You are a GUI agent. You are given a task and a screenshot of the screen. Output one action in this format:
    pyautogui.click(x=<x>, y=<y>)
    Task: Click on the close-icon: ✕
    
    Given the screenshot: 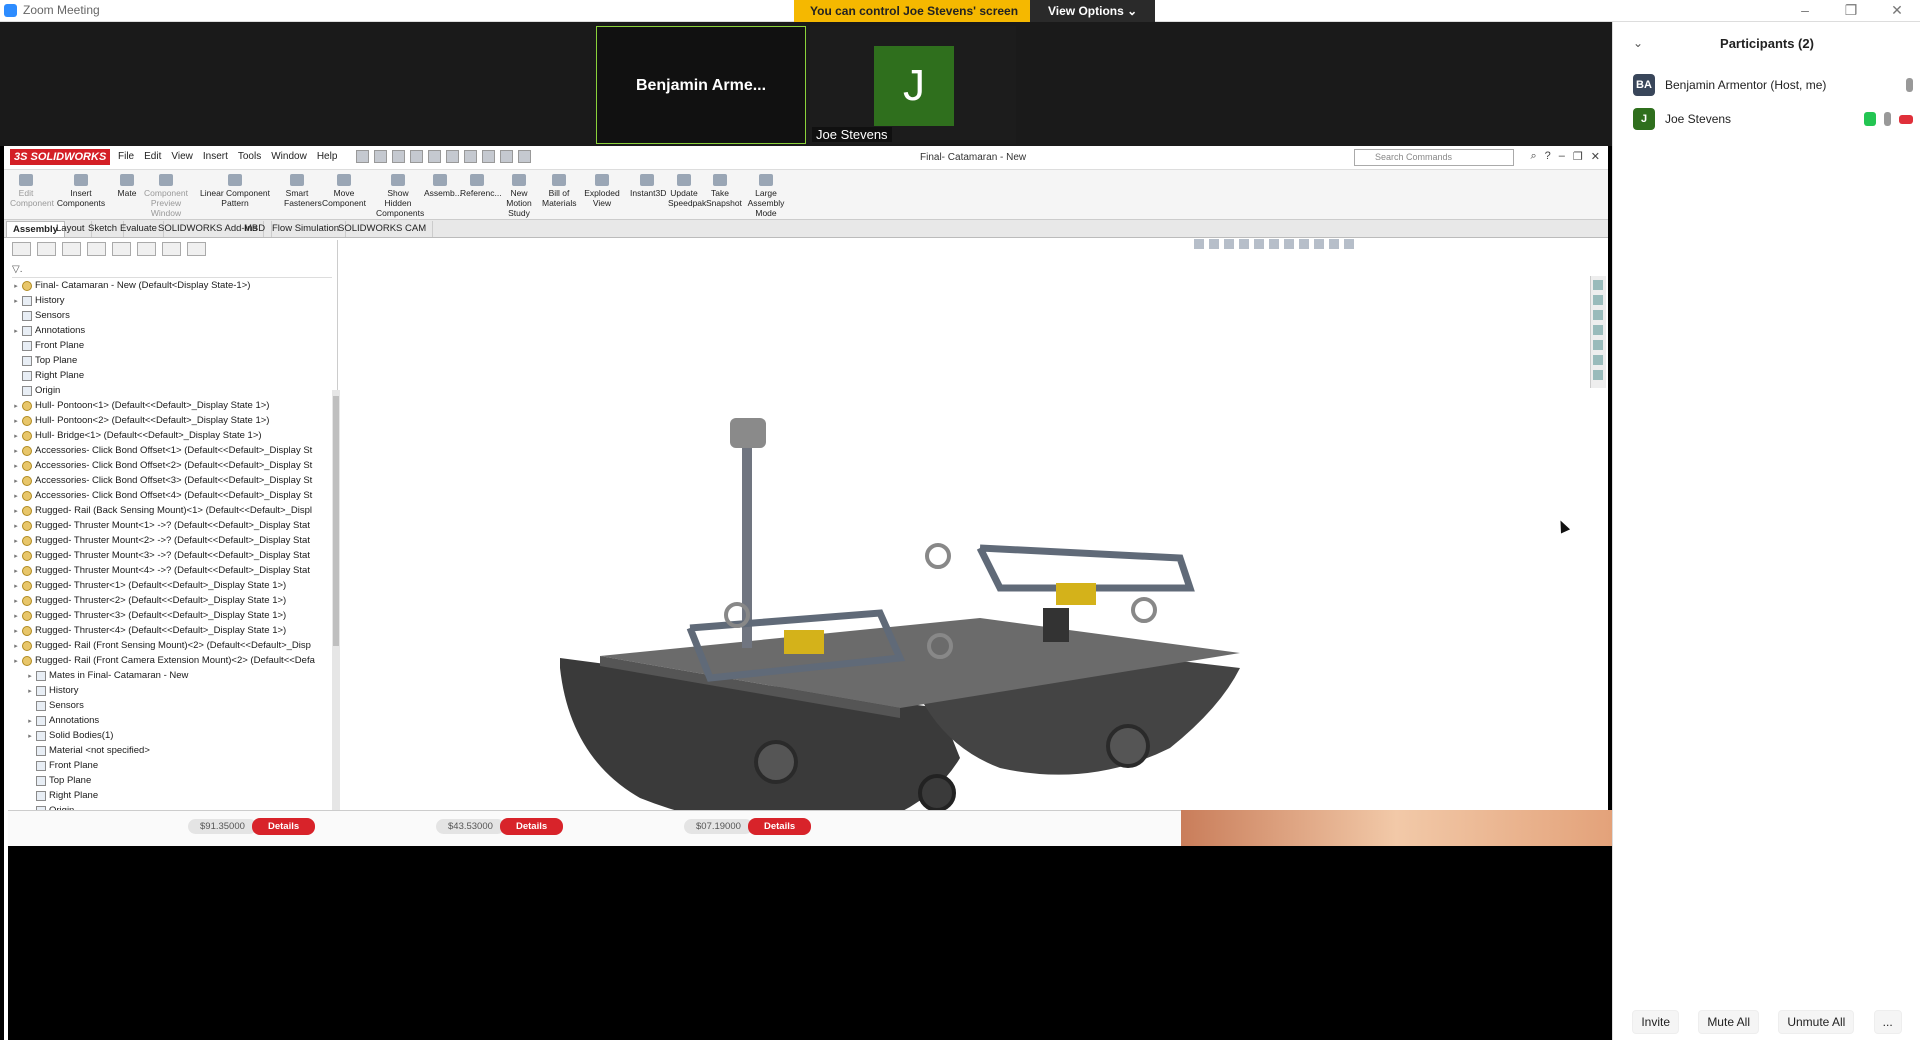 What is the action you would take?
    pyautogui.click(x=1595, y=156)
    